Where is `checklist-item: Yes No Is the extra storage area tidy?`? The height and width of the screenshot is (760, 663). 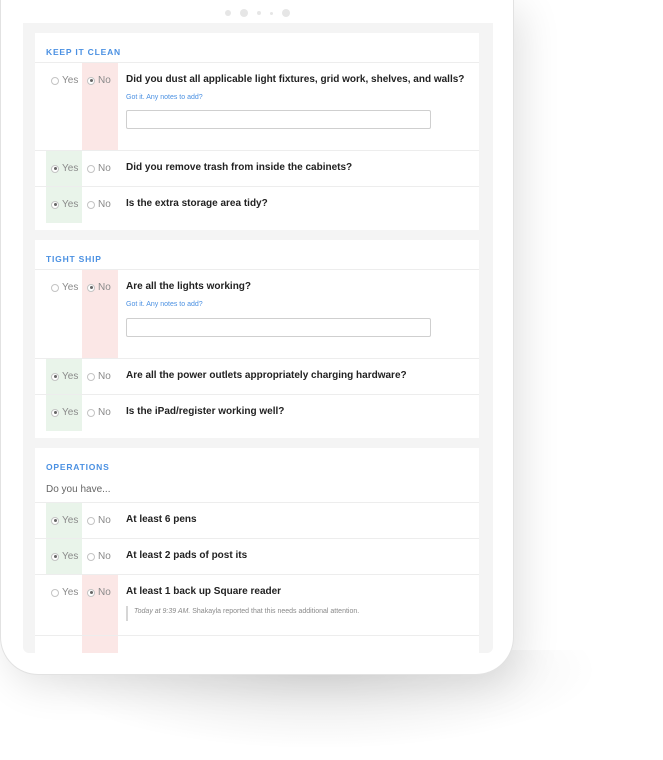 checklist-item: Yes No Is the extra storage area tidy? is located at coordinates (257, 208).